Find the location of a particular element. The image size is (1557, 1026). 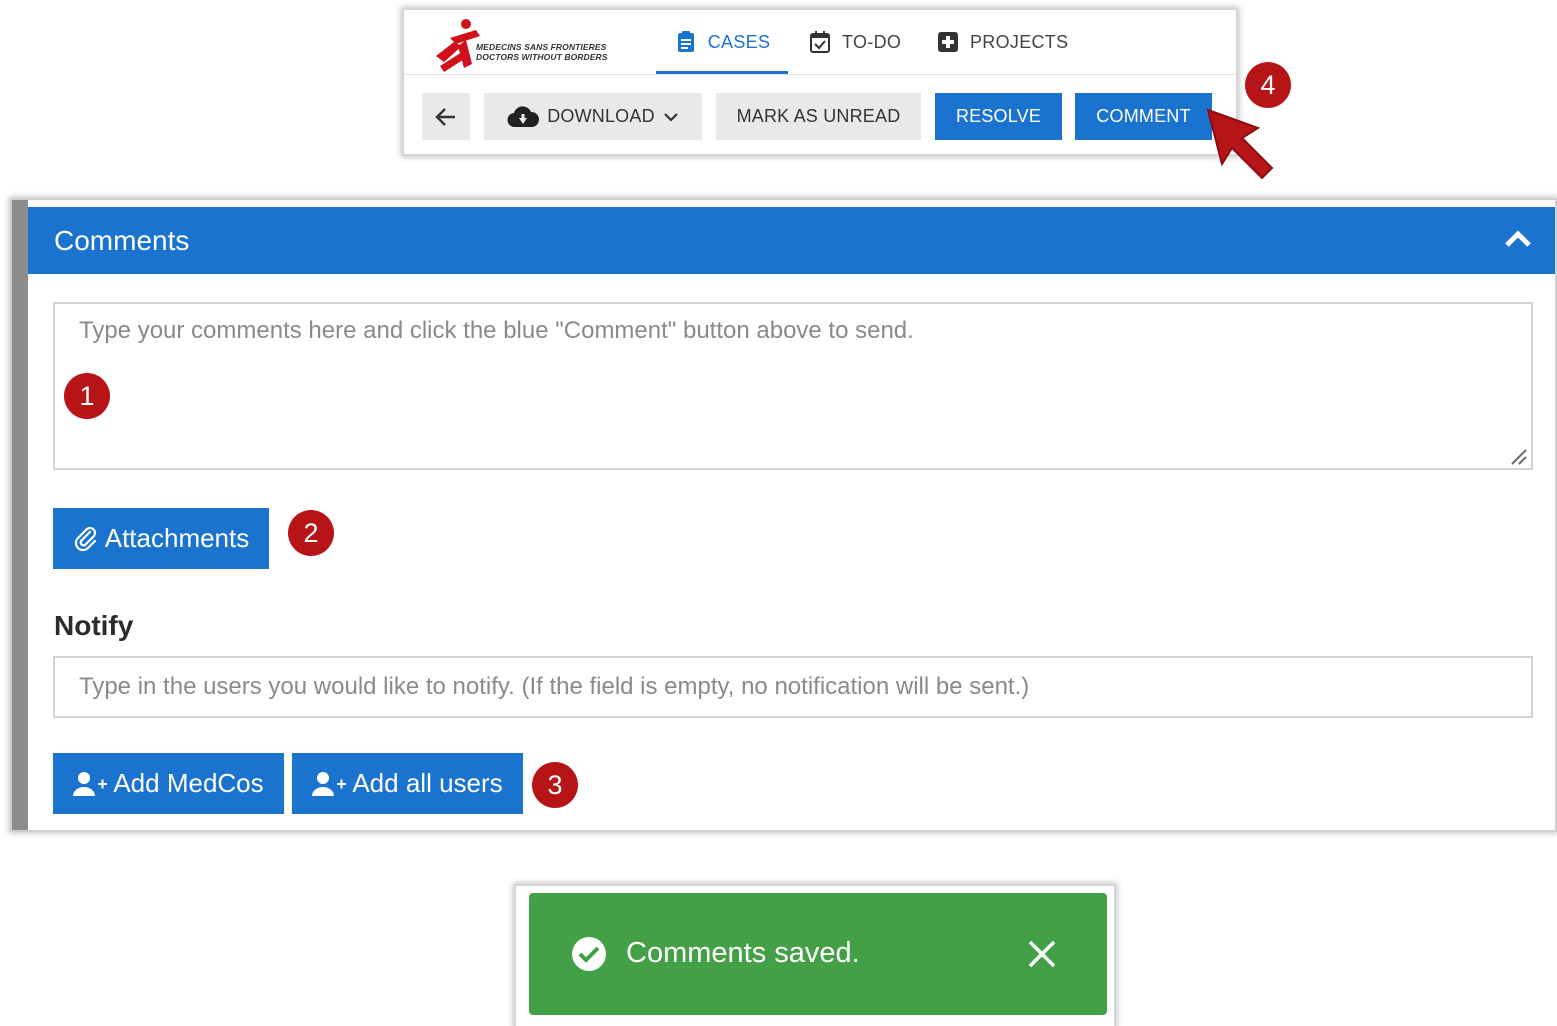

chevron-up-icon is located at coordinates (1518, 239).